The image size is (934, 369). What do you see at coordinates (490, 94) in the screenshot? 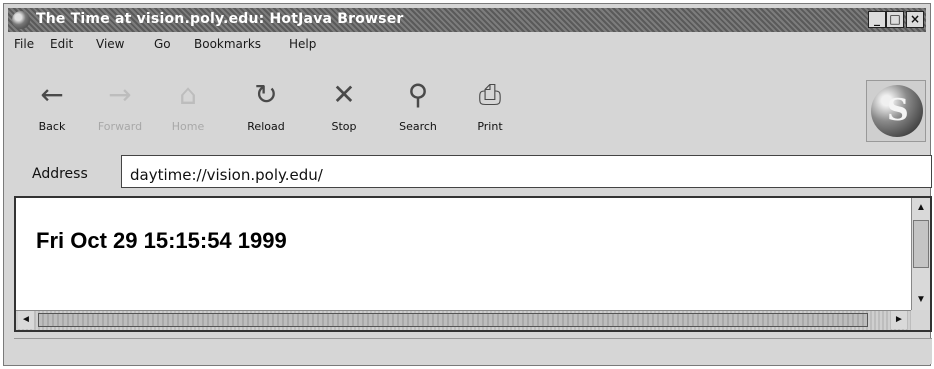
I see `print-icon: ⎙` at bounding box center [490, 94].